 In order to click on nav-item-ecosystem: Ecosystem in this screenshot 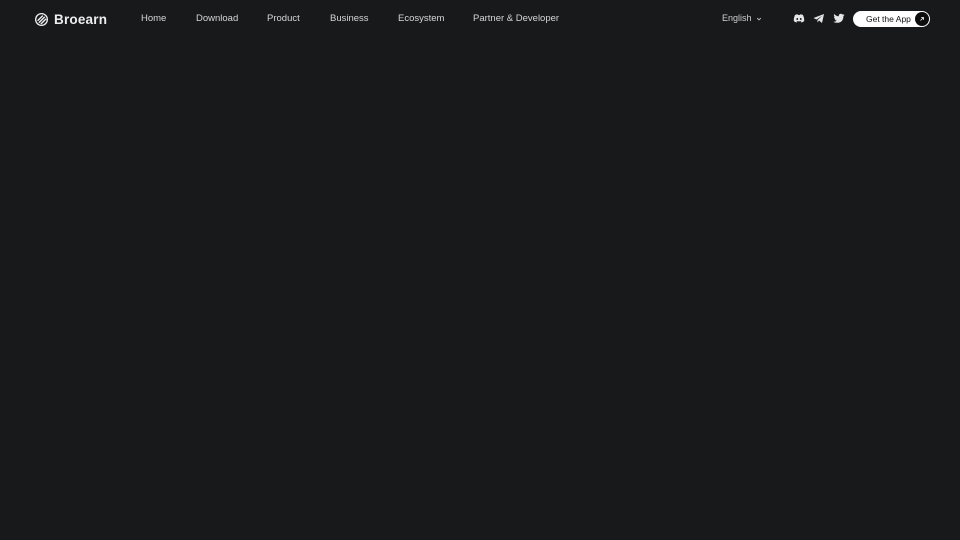, I will do `click(421, 18)`.